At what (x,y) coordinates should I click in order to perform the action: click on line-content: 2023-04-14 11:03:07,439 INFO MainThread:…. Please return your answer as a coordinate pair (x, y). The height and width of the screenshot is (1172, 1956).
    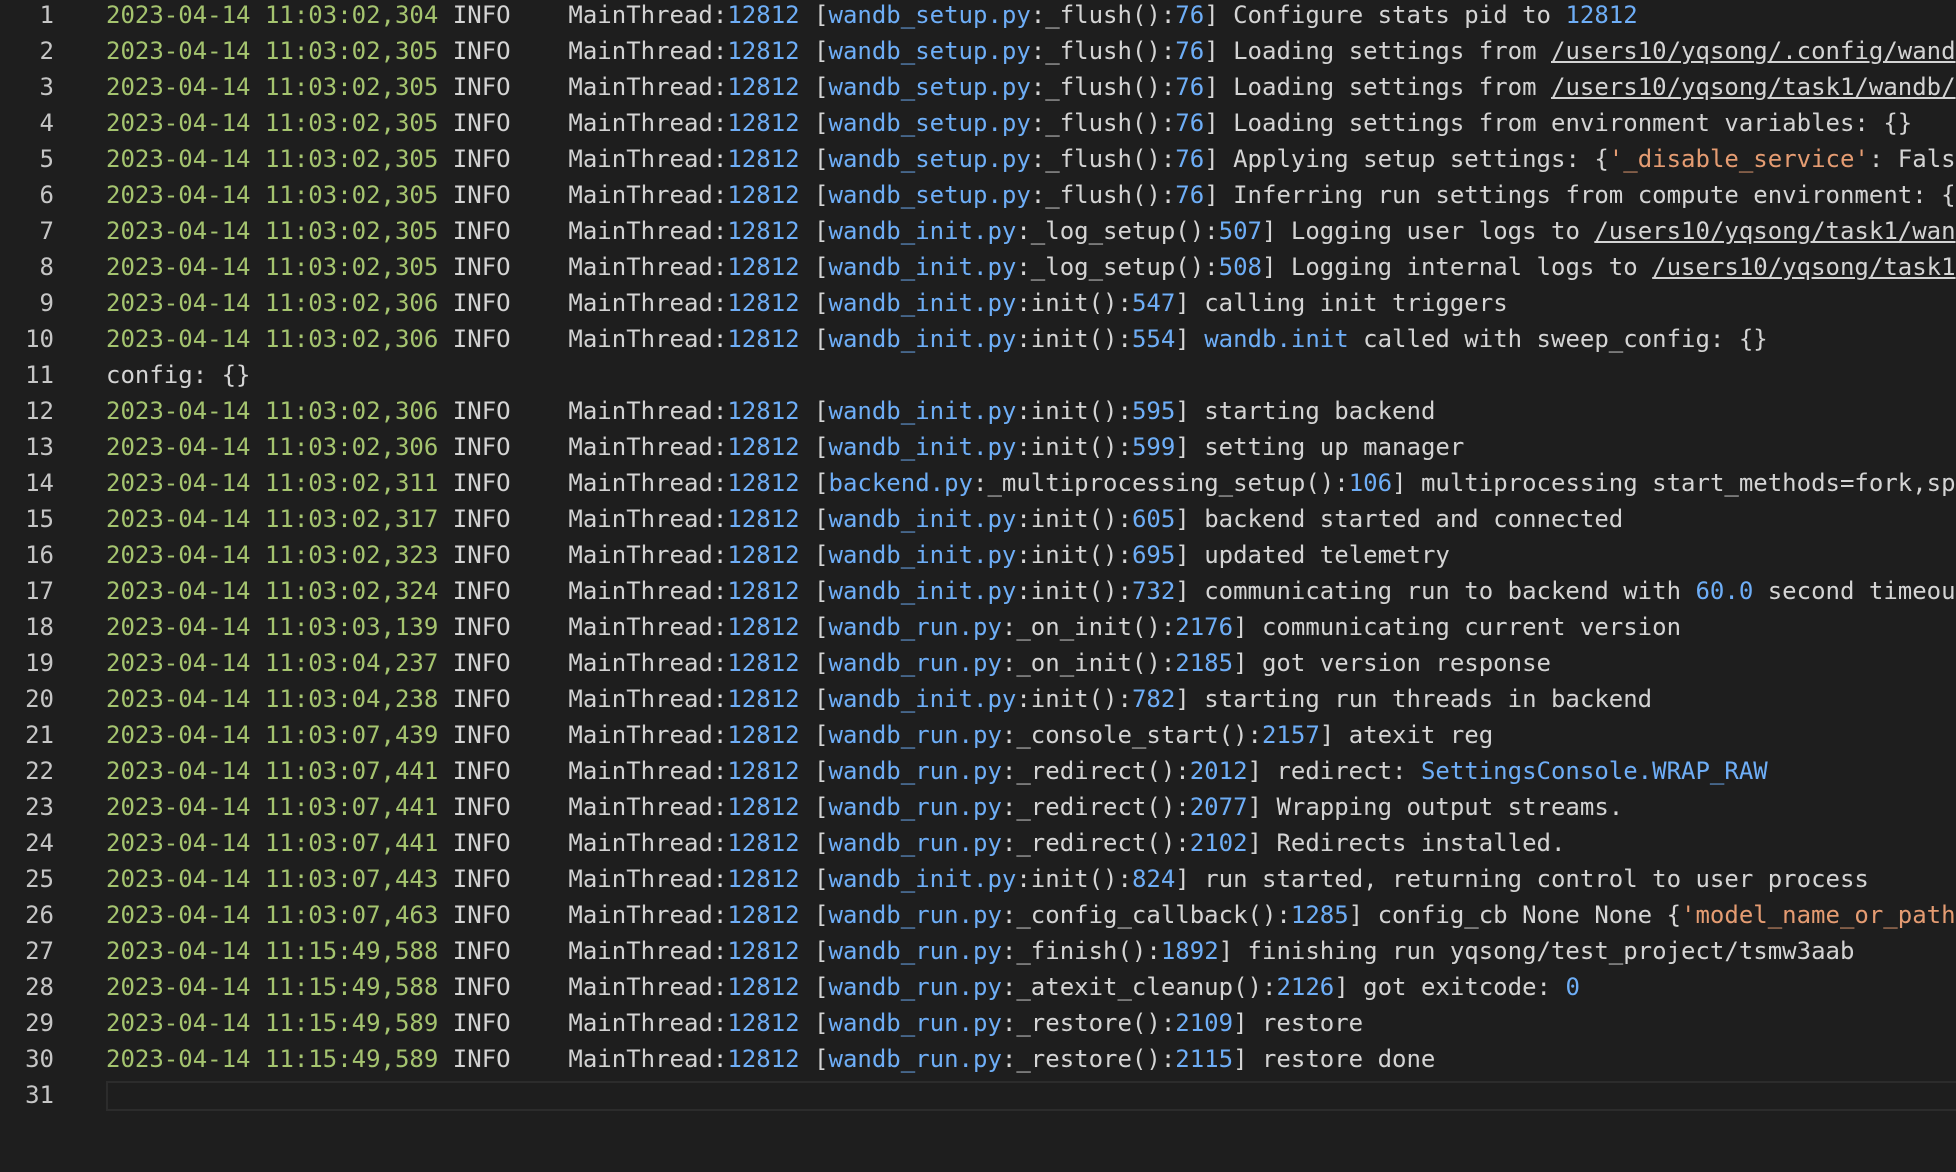
    Looking at the image, I should click on (799, 735).